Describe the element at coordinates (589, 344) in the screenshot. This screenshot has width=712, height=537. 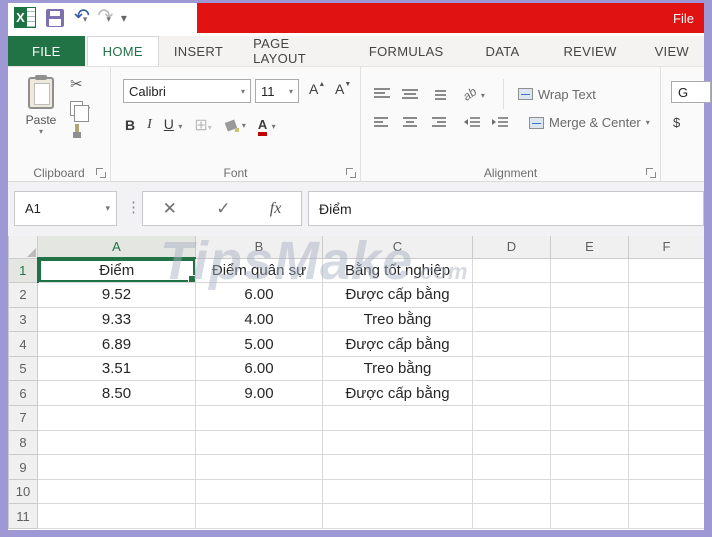
I see `cell-E4` at that location.